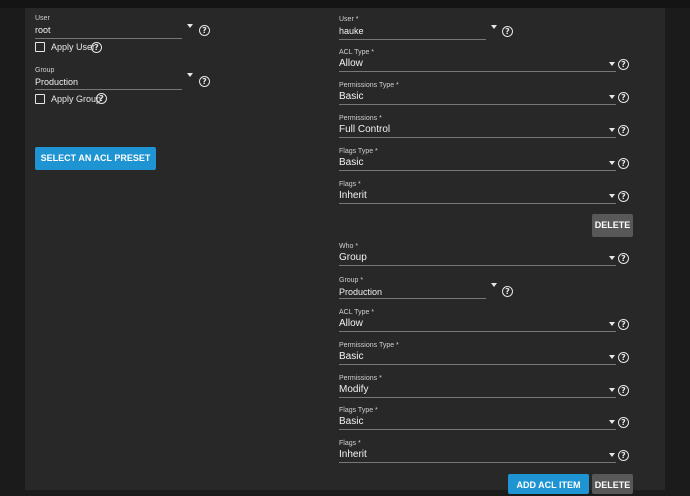 The image size is (690, 496). I want to click on owner-group-underline, so click(108, 89).